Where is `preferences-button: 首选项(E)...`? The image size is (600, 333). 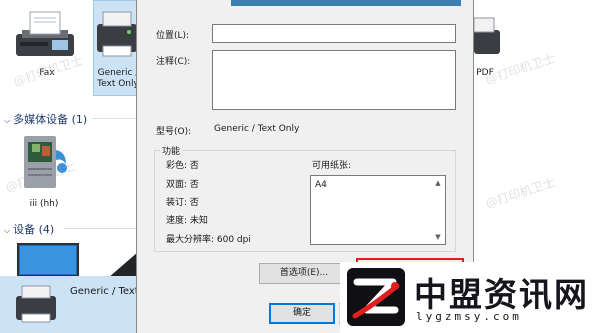
preferences-button: 首选项(E)... is located at coordinates (304, 273).